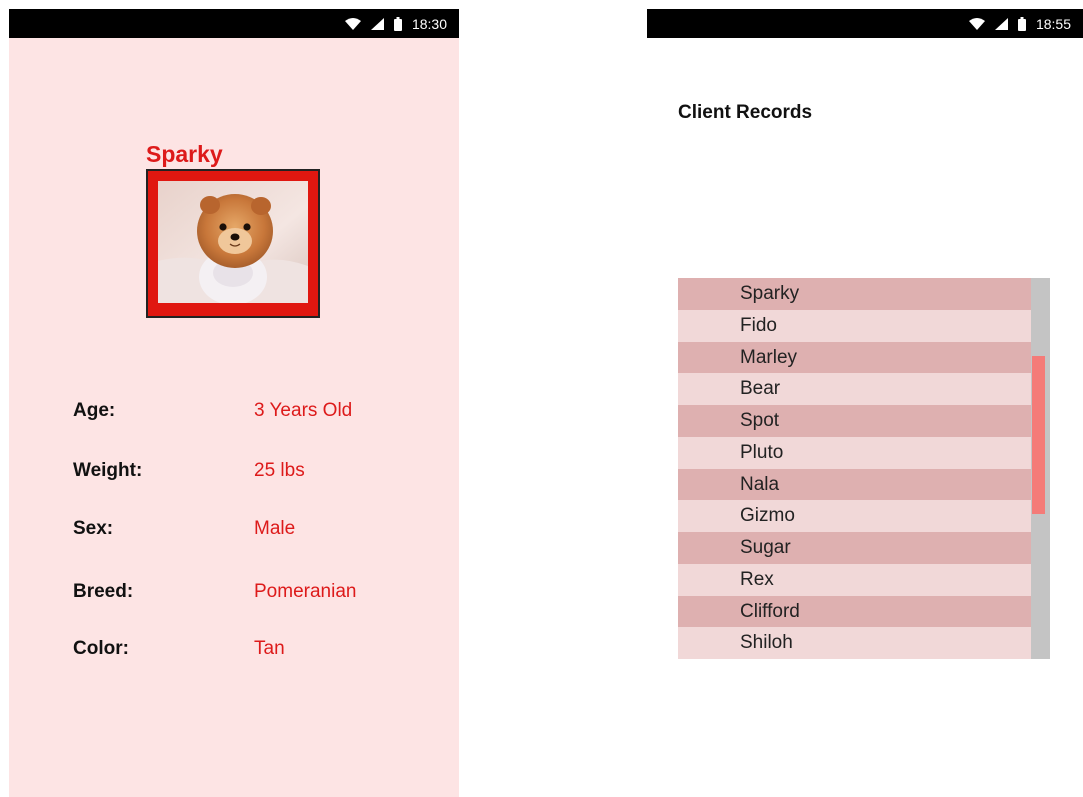 The height and width of the screenshot is (797, 1083). I want to click on weight-value: 25 lbs, so click(279, 470).